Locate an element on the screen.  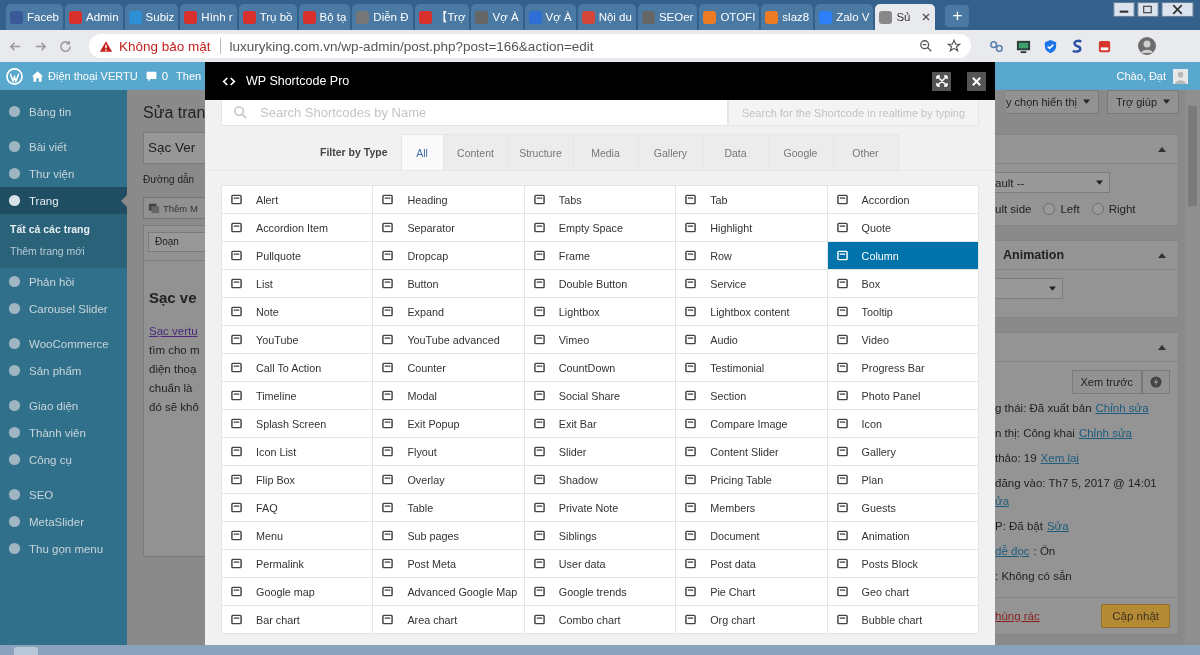
shortcode-item: Testimonial is located at coordinates (752, 368).